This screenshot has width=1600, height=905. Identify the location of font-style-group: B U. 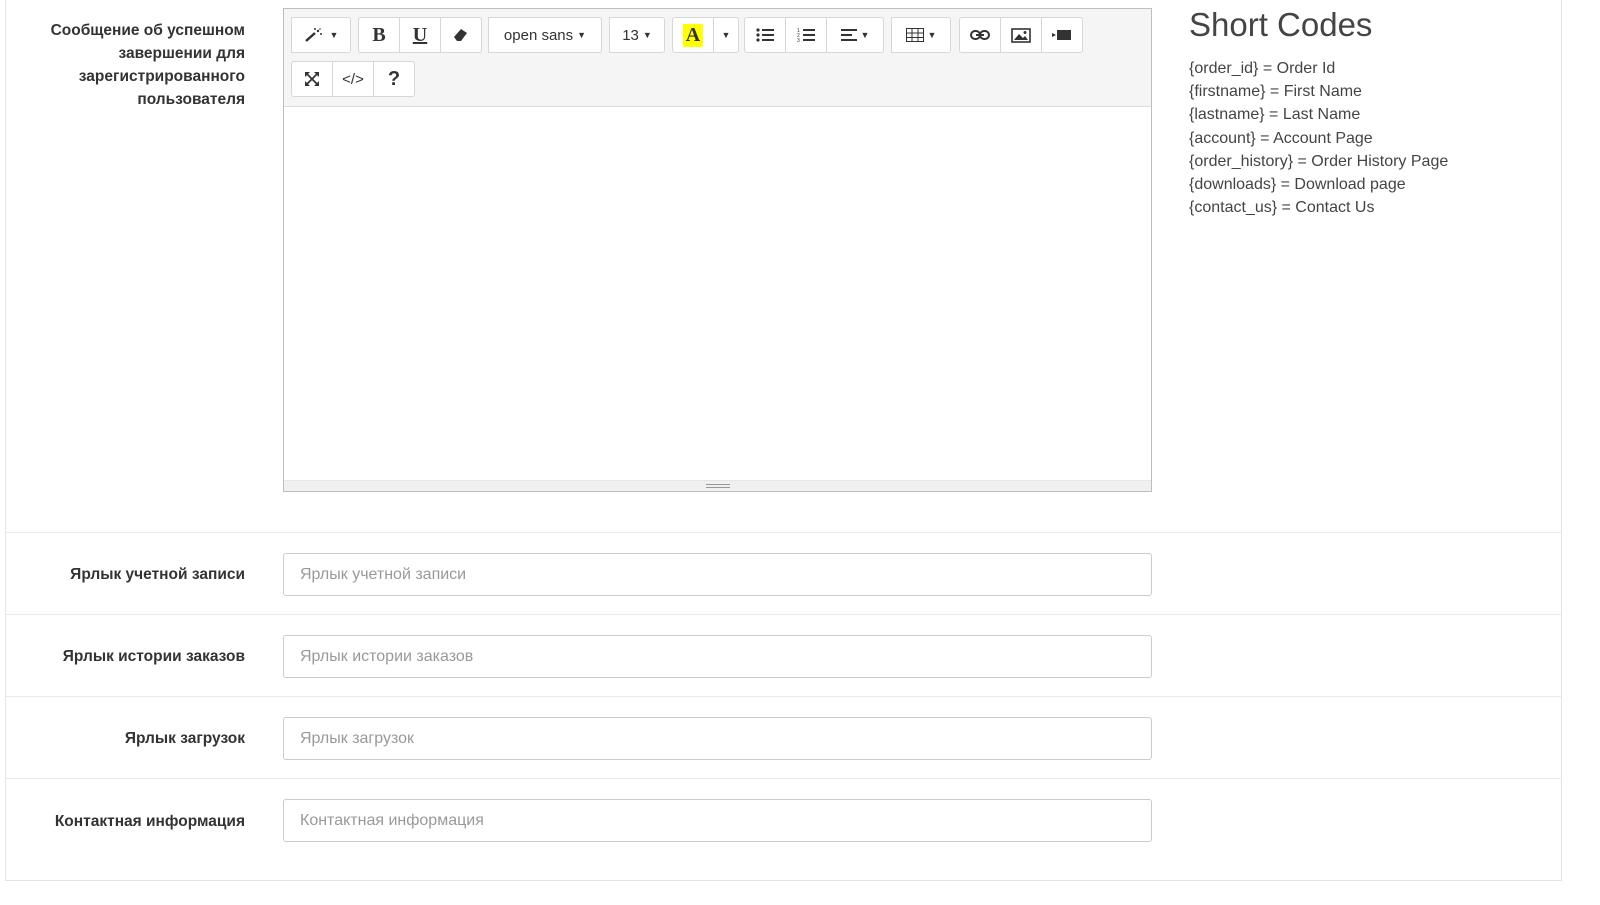
(420, 35).